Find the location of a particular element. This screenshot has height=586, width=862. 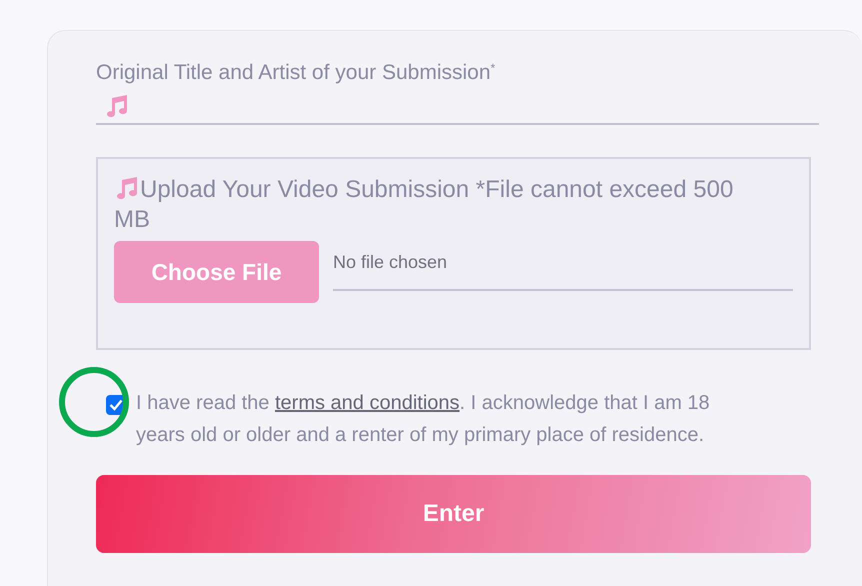

enter-button: Enter is located at coordinates (453, 514).